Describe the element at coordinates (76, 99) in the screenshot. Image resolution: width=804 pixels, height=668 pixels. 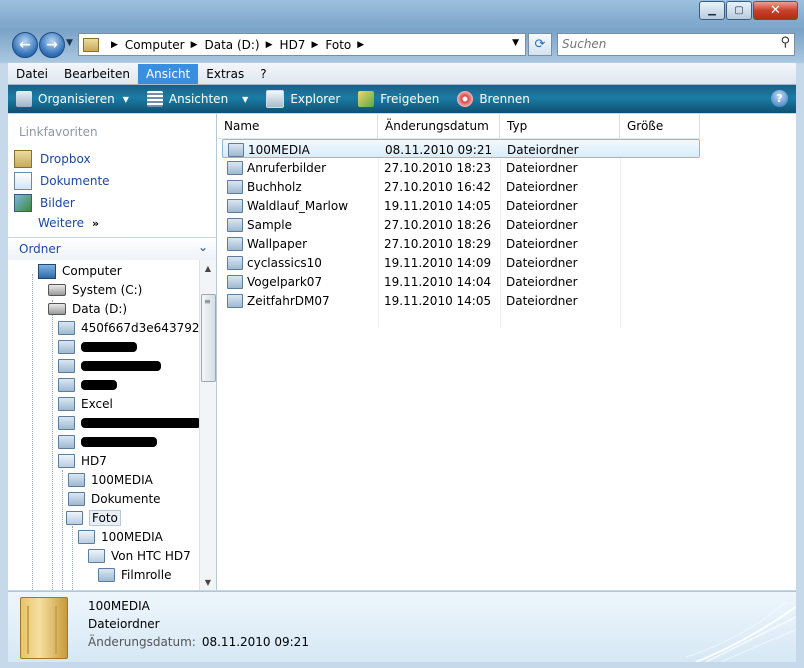
I see `organize-label: Organisieren` at that location.